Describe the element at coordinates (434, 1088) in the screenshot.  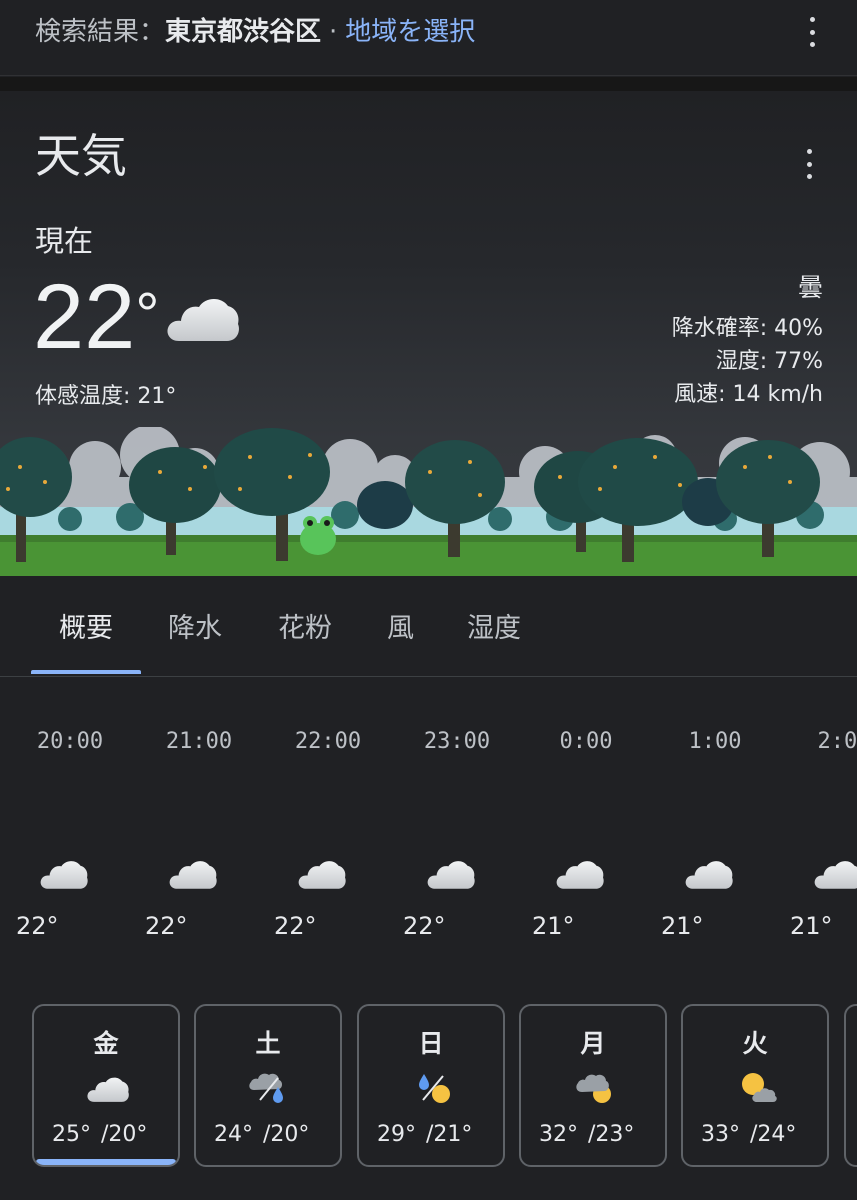
I see `rain-sun-icon` at that location.